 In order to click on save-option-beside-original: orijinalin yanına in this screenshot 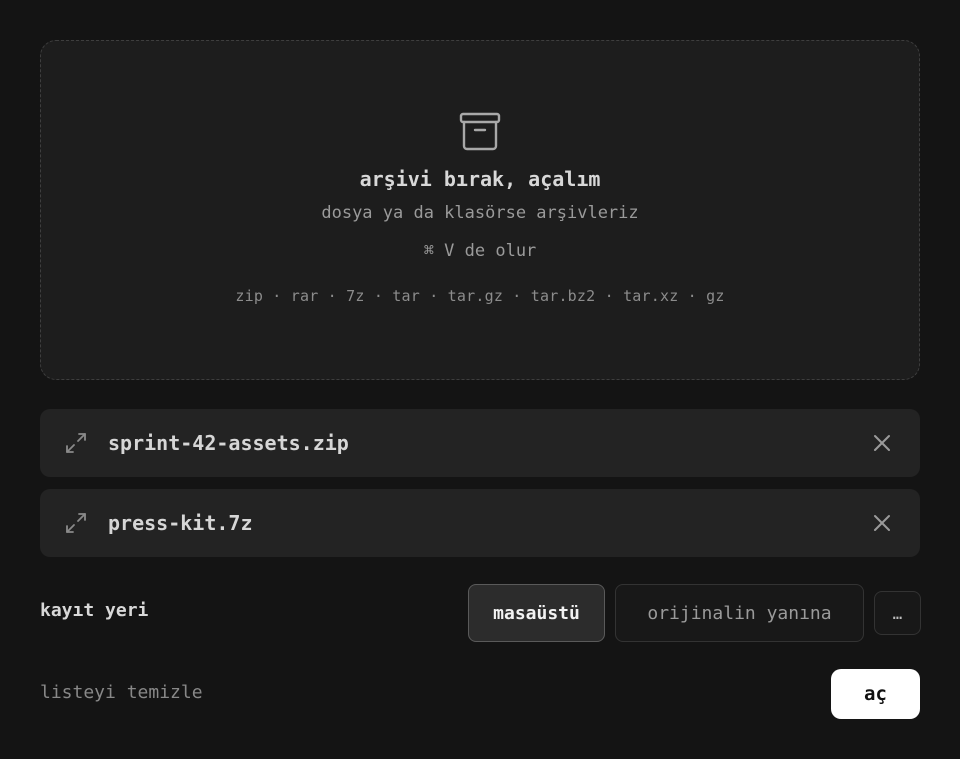, I will do `click(739, 613)`.